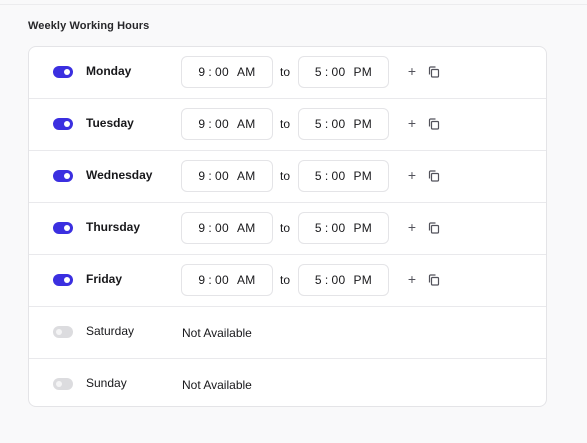 Image resolution: width=587 pixels, height=443 pixels. I want to click on day-row-friday: Friday 9:00 AM to 5:00 PM +, so click(287, 281).